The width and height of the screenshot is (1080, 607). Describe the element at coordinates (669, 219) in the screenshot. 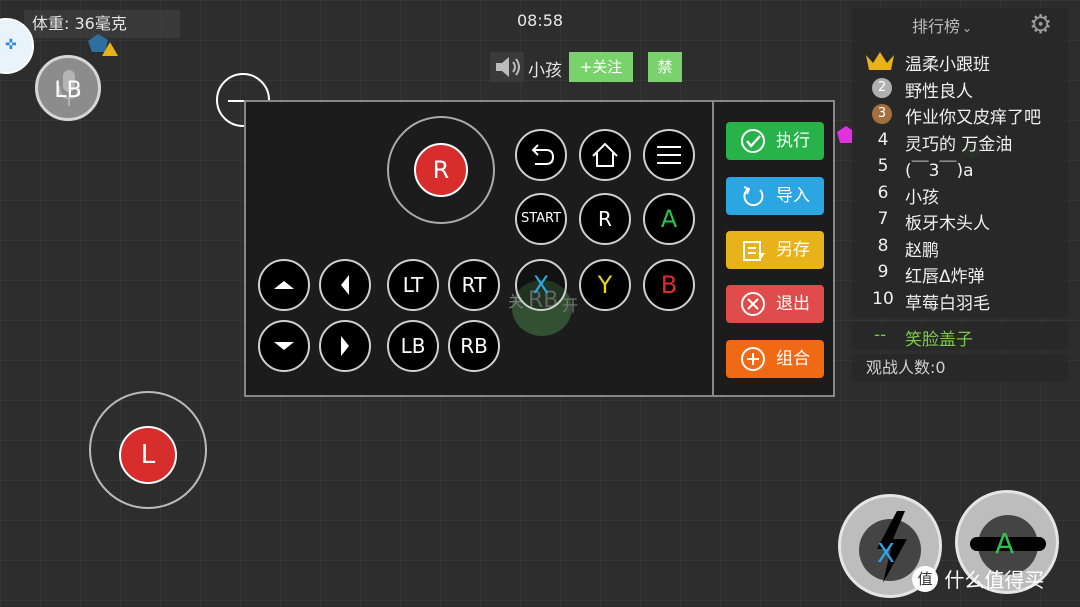

I see `a-button: A` at that location.